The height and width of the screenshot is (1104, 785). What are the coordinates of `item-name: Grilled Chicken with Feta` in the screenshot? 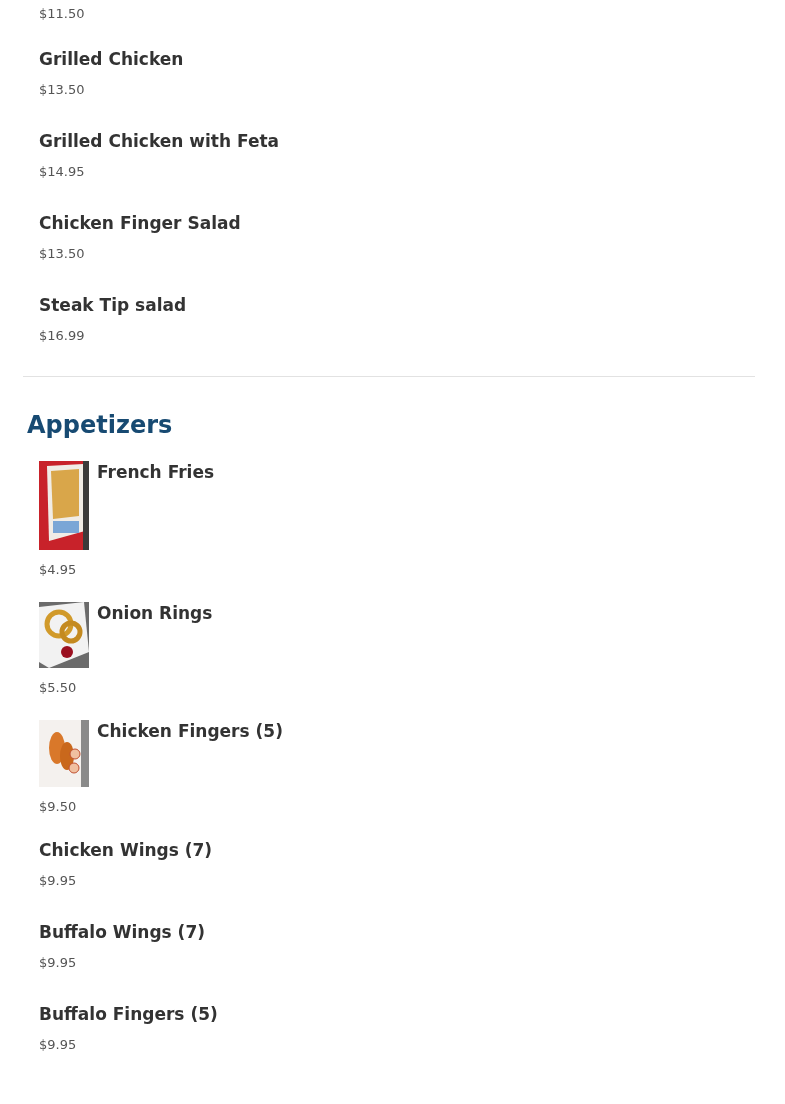 It's located at (160, 141).